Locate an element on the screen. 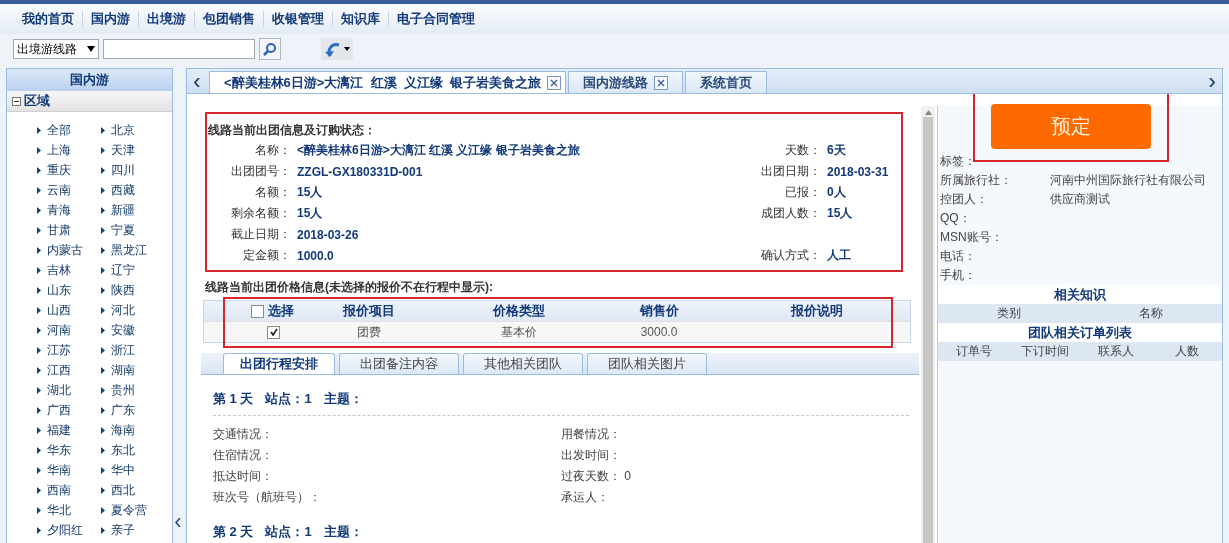 This screenshot has height=543, width=1229. column-header: 下订时间 is located at coordinates (1044, 351).